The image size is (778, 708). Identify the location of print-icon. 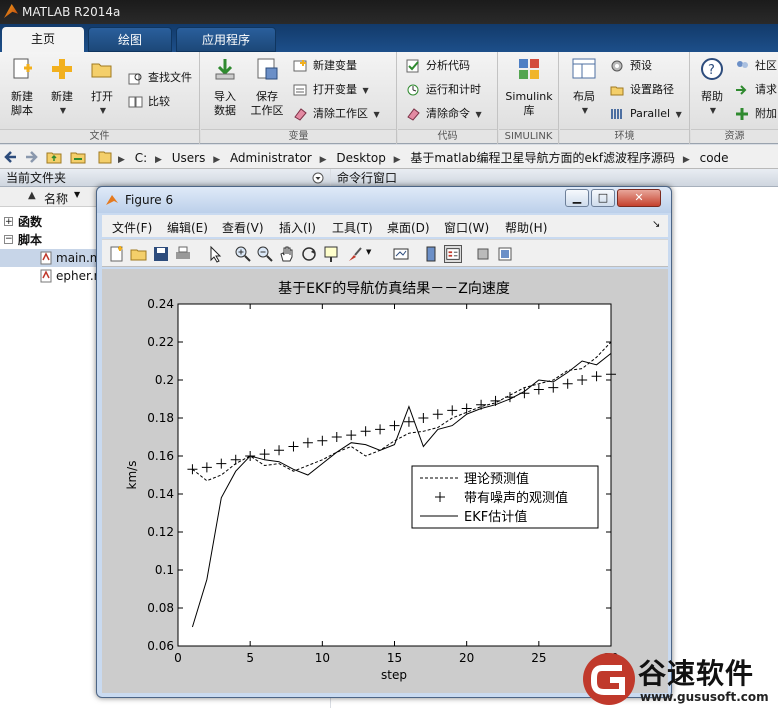
(183, 254).